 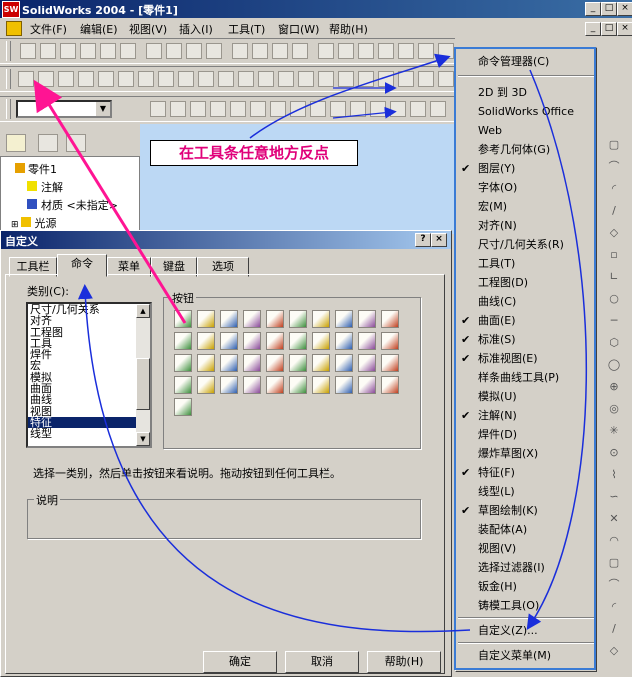 What do you see at coordinates (143, 311) in the screenshot?
I see `scroll-up-icon: ▲` at bounding box center [143, 311].